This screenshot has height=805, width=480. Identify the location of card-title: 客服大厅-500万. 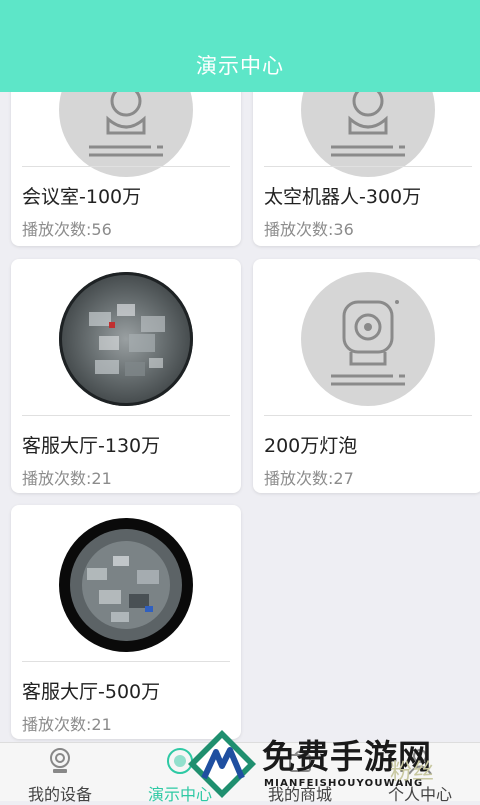
(91, 692).